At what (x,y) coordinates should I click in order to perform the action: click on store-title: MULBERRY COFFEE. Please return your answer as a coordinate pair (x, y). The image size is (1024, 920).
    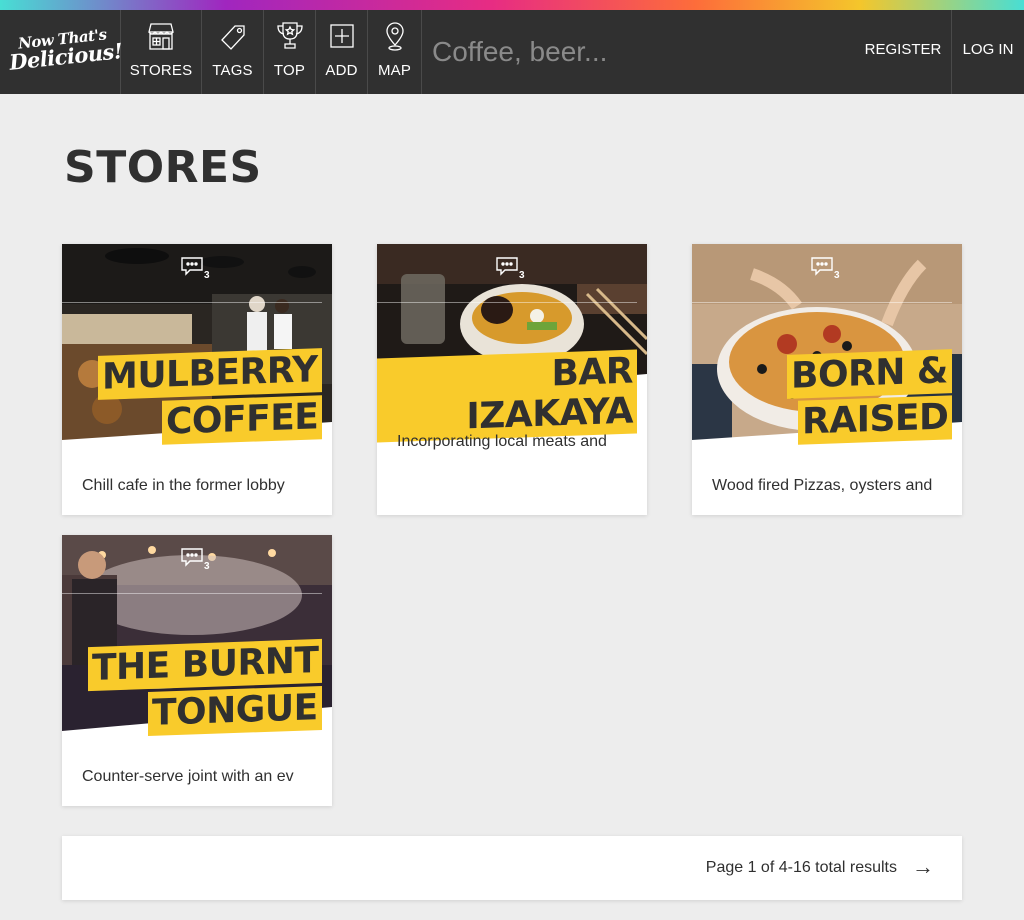
    Looking at the image, I should click on (210, 396).